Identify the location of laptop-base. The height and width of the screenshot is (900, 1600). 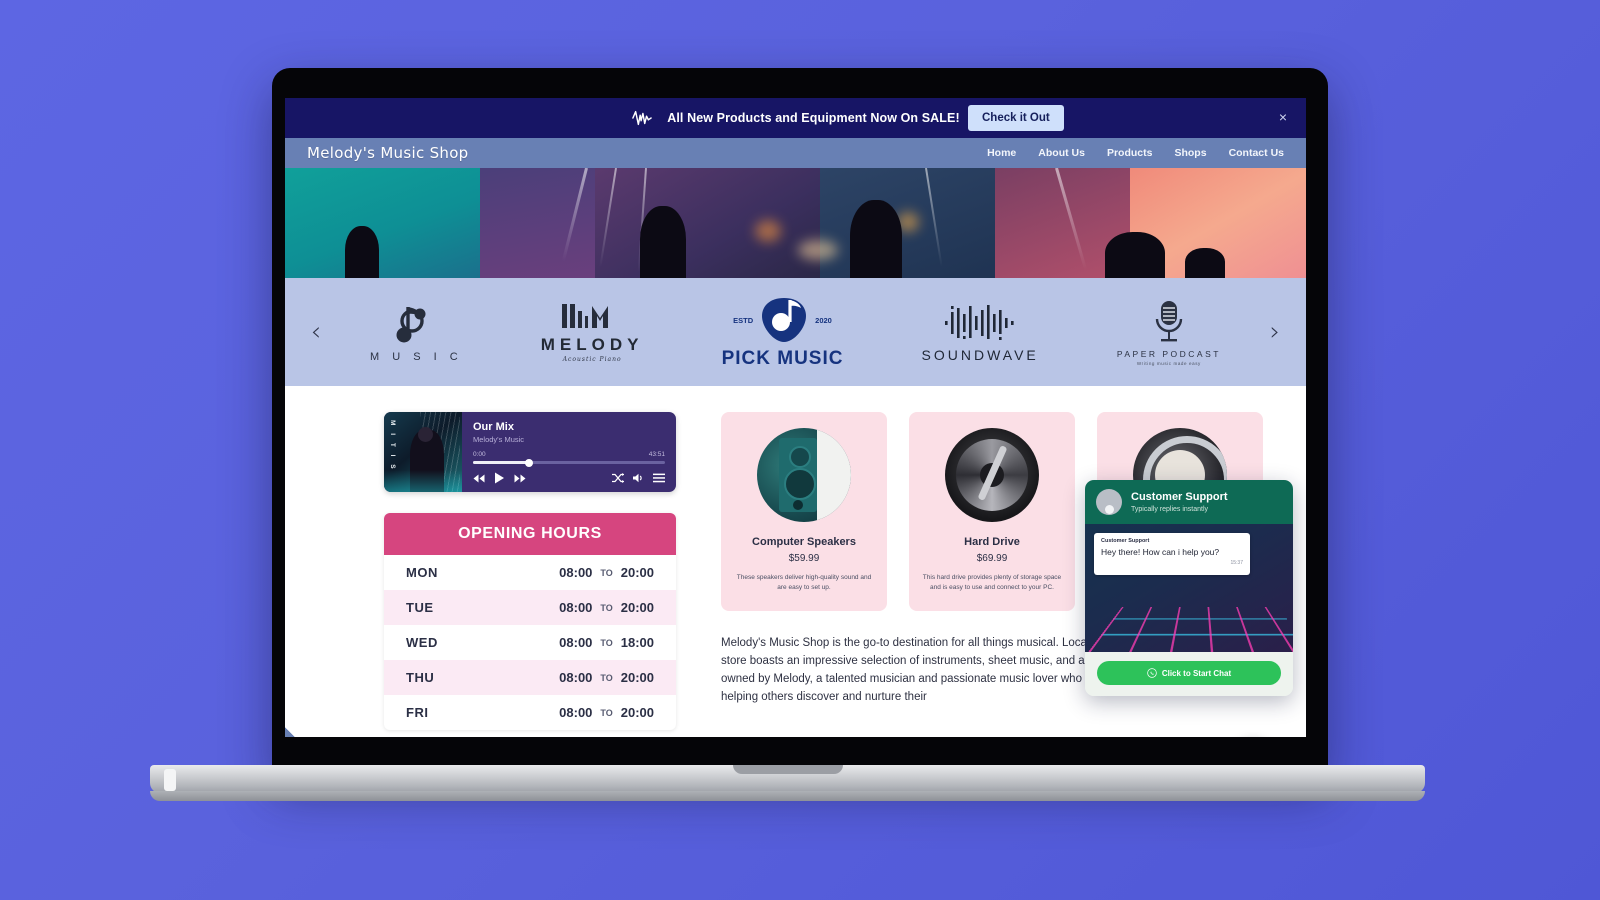
(787, 783).